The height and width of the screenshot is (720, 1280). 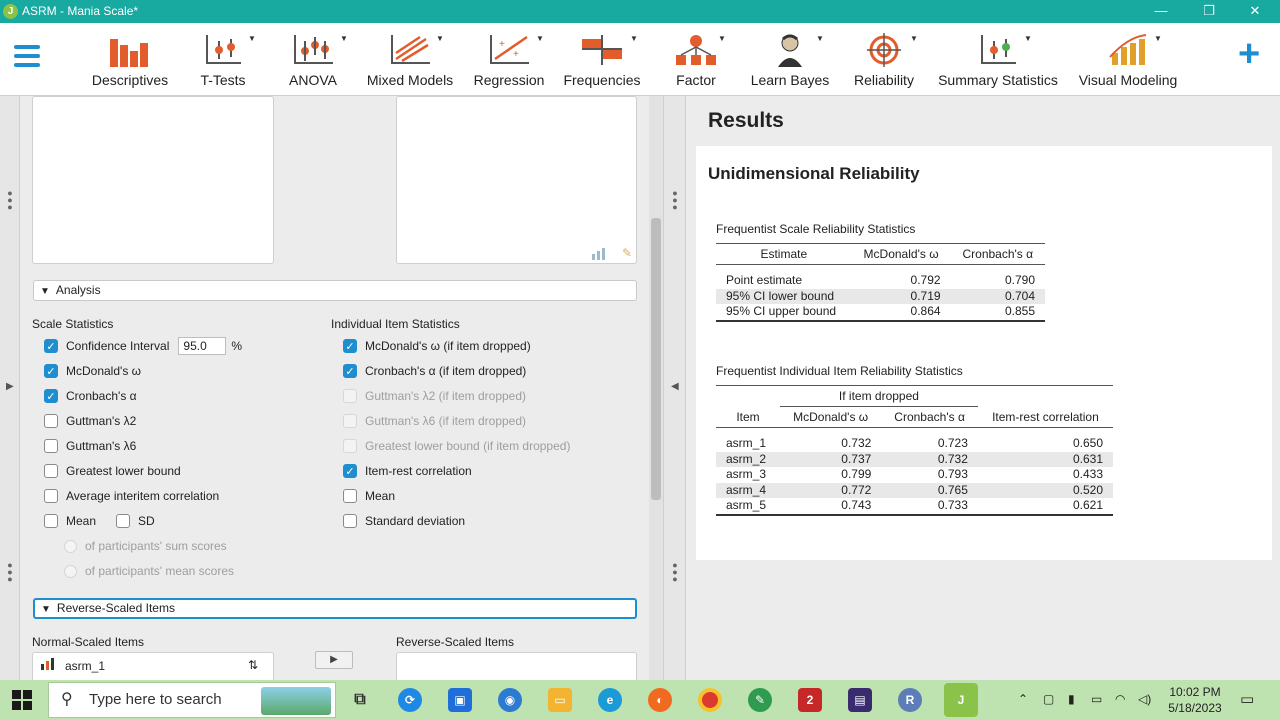 What do you see at coordinates (317, 60) in the screenshot?
I see `ribbon-anova: ▼ ANOVA` at bounding box center [317, 60].